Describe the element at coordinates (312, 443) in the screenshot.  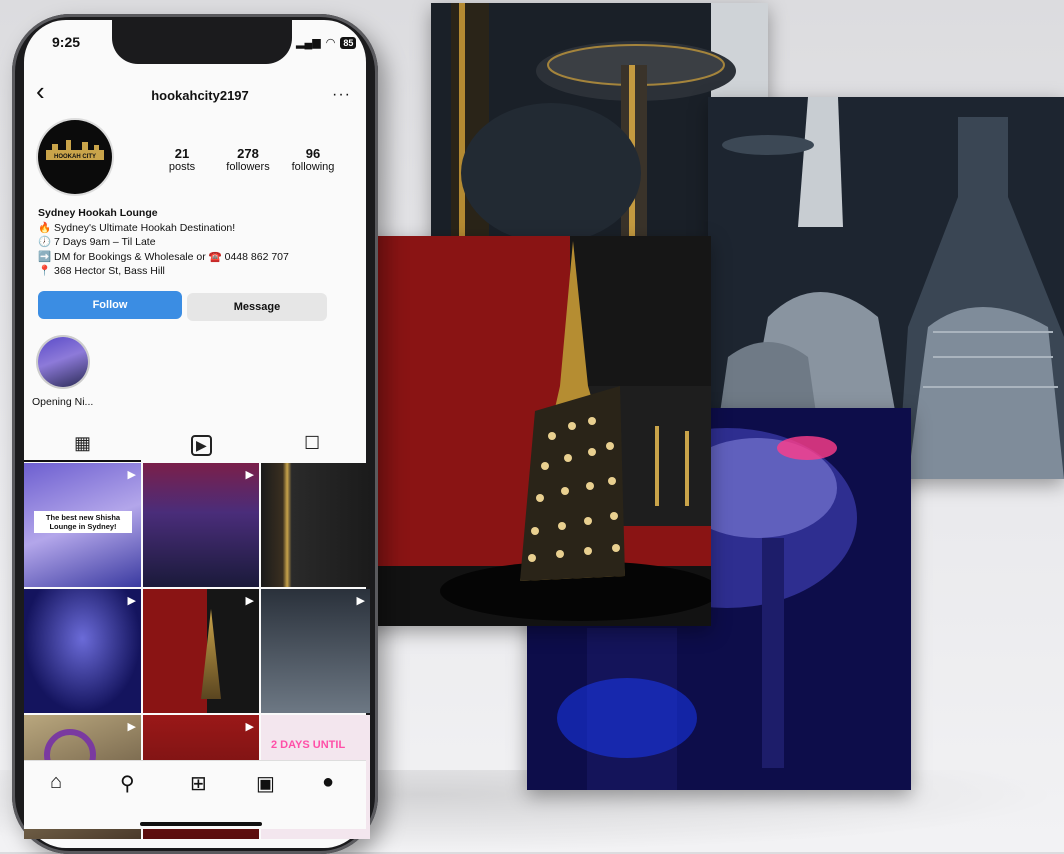
I see `tagged-tab-icon: ☐` at that location.